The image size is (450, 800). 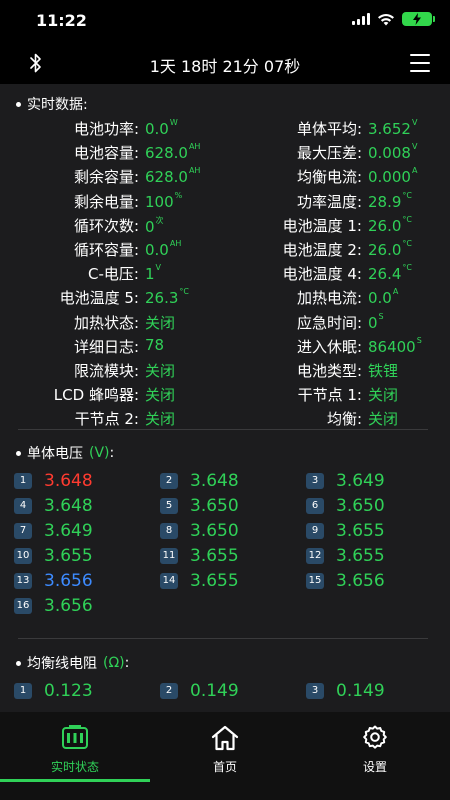 I want to click on tab-label: 设置, so click(x=374, y=767).